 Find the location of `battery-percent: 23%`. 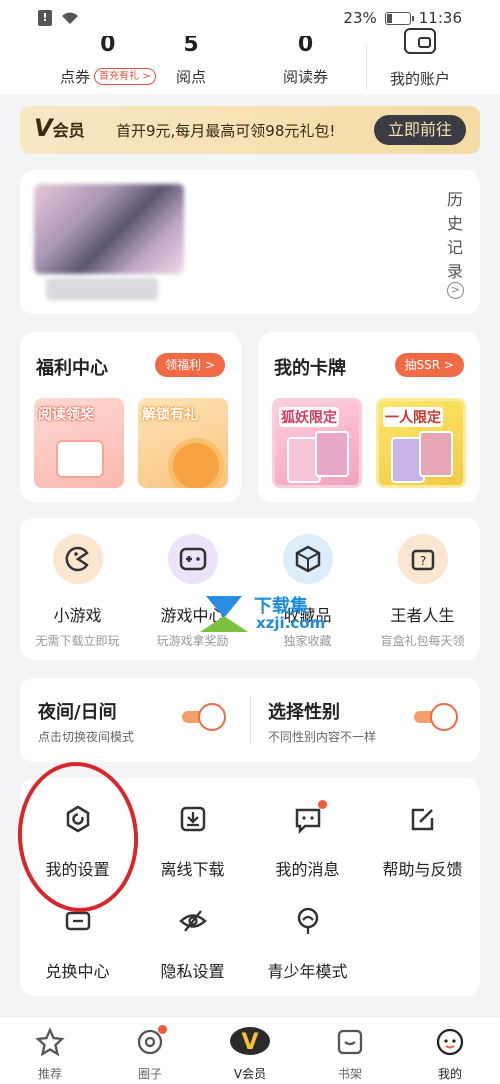

battery-percent: 23% is located at coordinates (360, 18).